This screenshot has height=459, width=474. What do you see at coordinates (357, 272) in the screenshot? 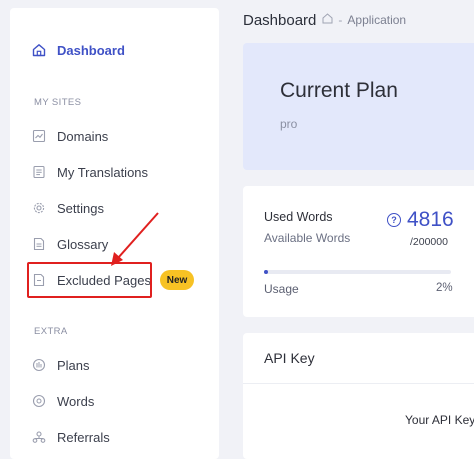
I see `usage-progress-bar` at bounding box center [357, 272].